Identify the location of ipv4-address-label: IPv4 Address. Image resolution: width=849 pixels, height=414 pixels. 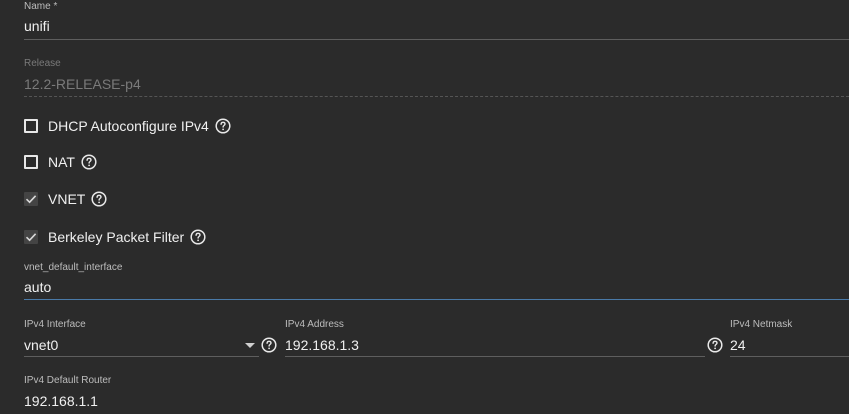
(314, 324).